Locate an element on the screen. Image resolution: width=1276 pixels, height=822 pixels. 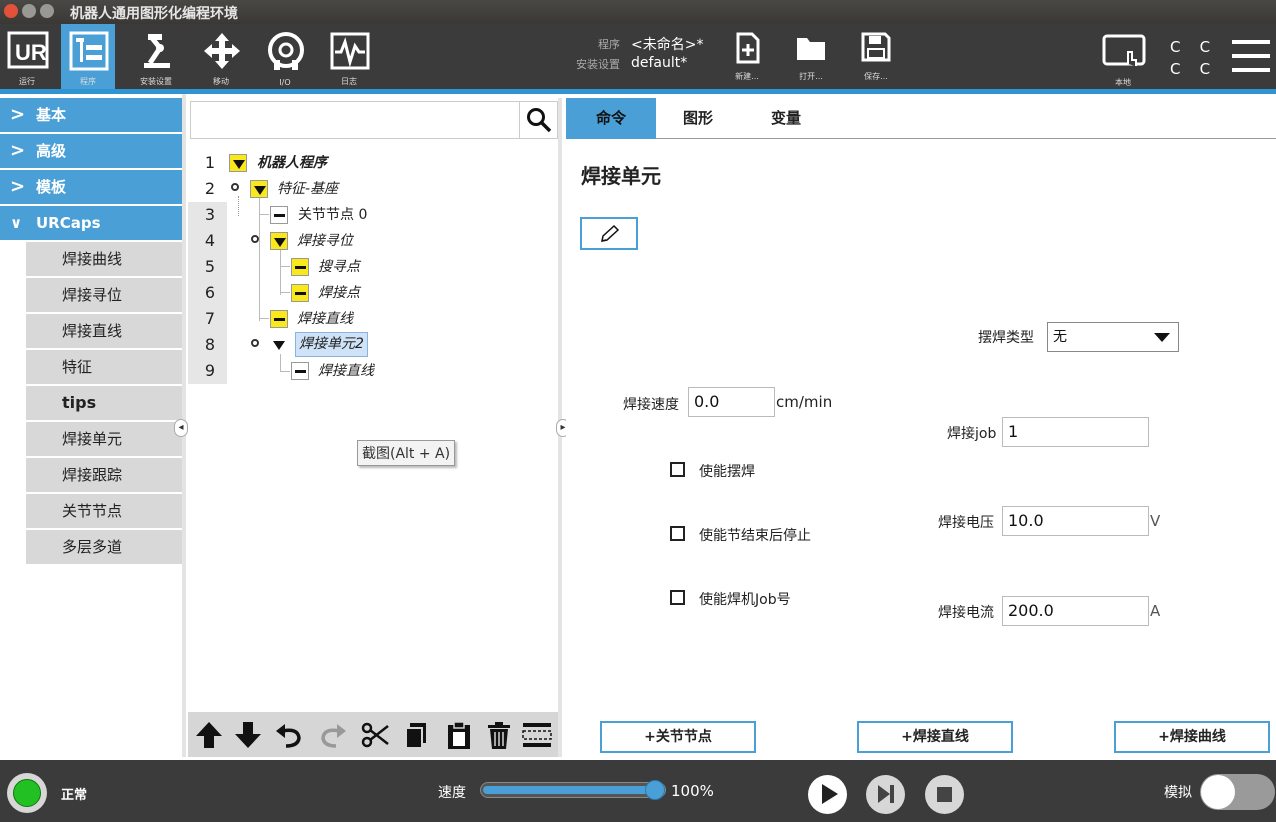
urcap-item: 焊接跟踪 is located at coordinates (104, 475).